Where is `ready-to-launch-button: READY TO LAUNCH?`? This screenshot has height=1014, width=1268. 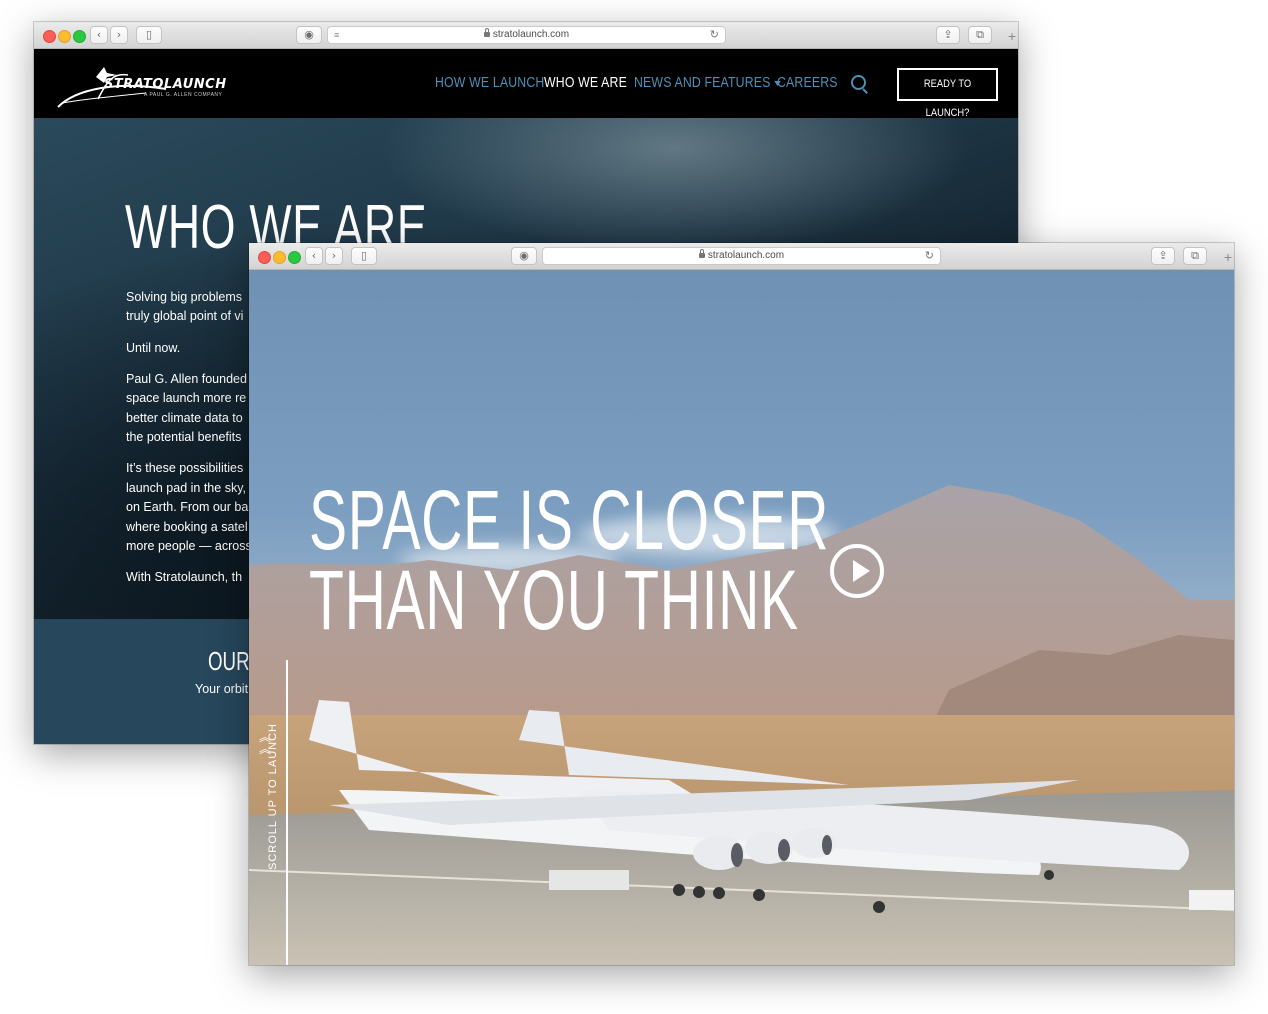 ready-to-launch-button: READY TO LAUNCH? is located at coordinates (947, 93).